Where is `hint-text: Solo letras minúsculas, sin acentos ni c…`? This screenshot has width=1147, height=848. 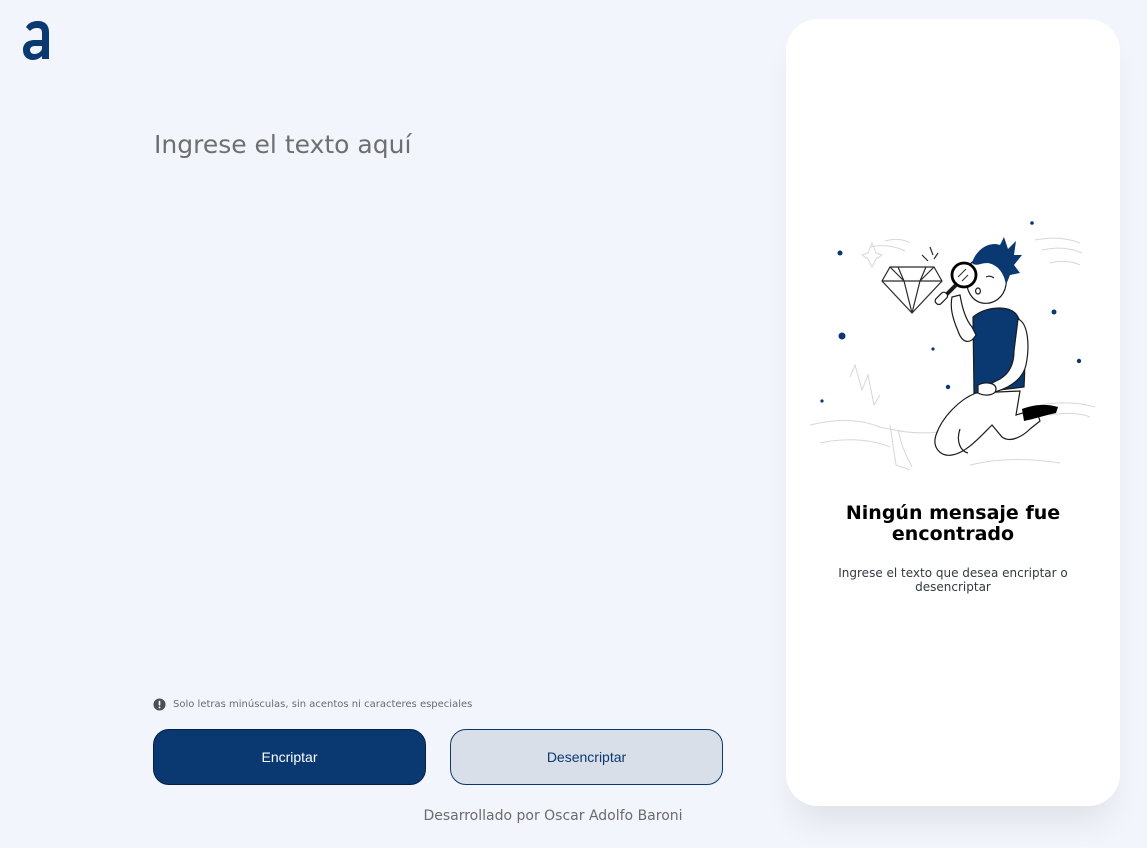 hint-text: Solo letras minúsculas, sin acentos ni c… is located at coordinates (323, 704).